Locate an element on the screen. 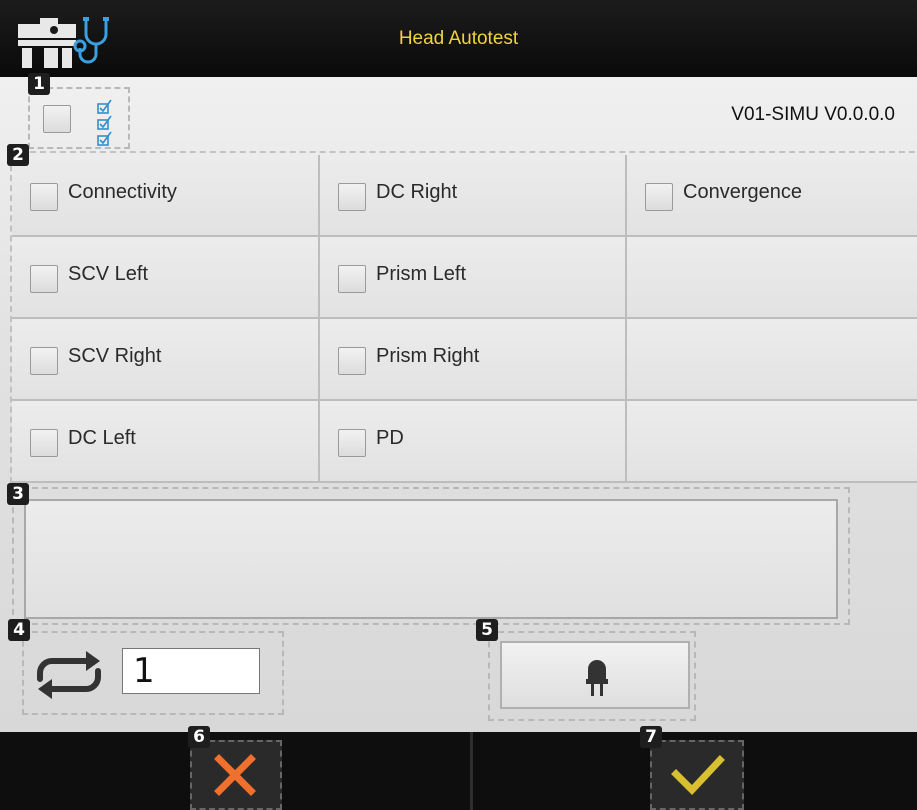  test-cell-scv-right: SCV Right is located at coordinates (166, 360).